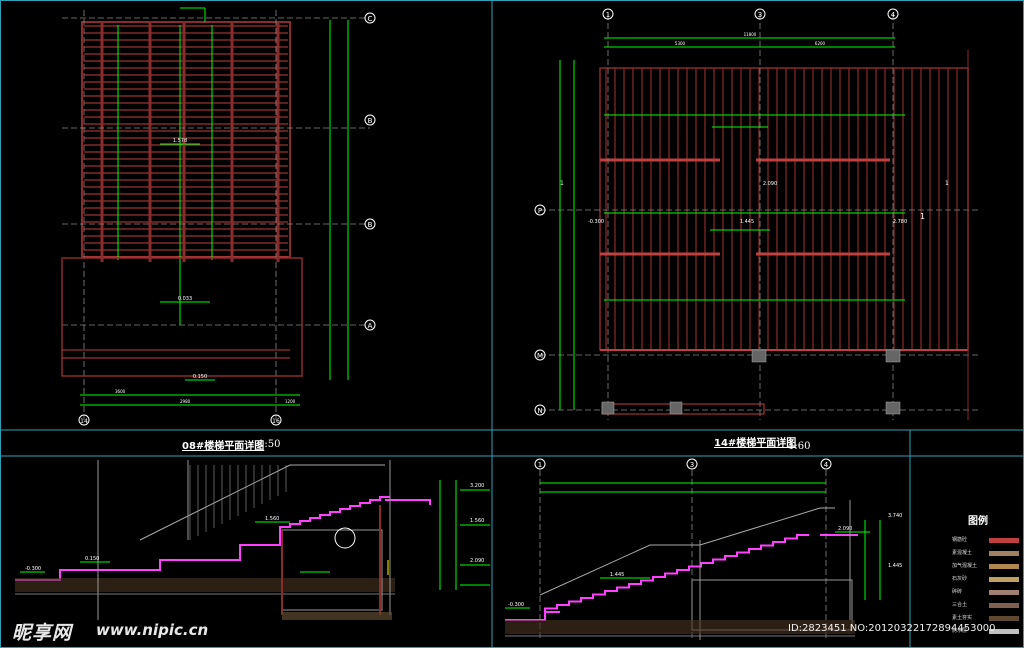  Describe the element at coordinates (957, 592) in the screenshot. I see `legend-label: 碎砖` at that location.